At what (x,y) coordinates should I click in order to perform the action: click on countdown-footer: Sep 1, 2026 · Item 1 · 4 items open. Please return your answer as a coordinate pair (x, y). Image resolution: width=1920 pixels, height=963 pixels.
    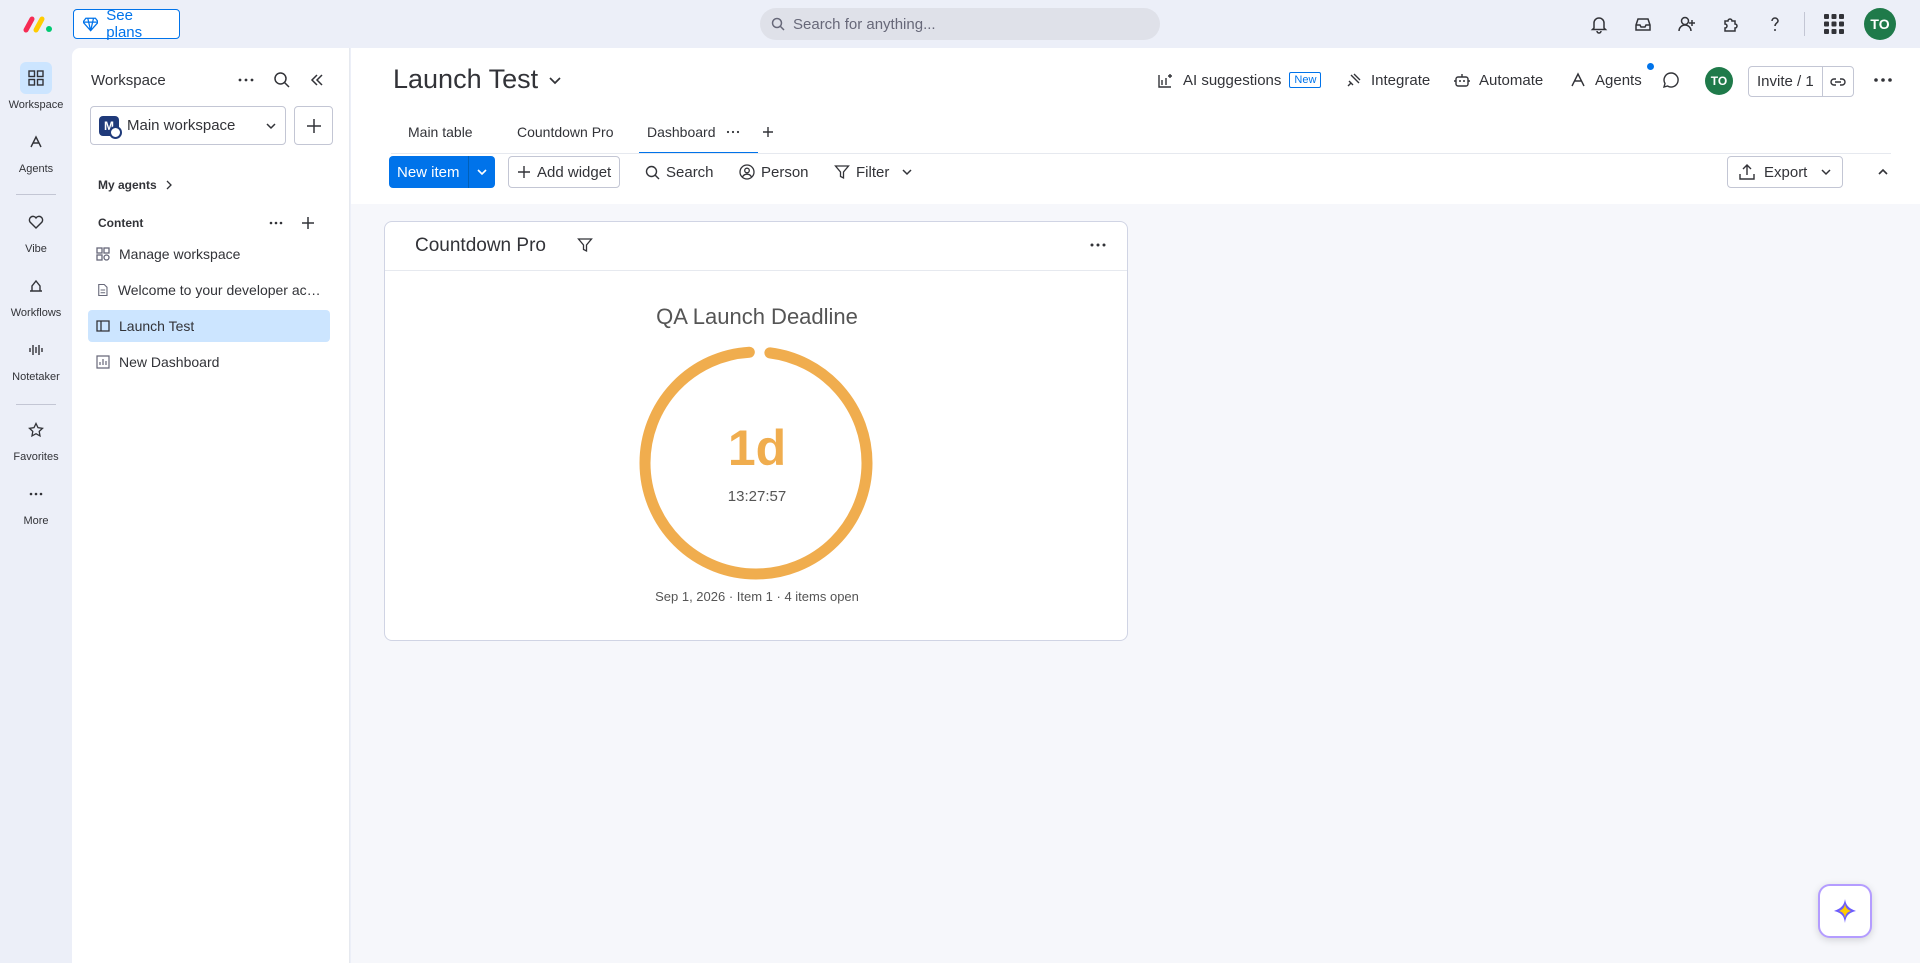
    Looking at the image, I should click on (757, 596).